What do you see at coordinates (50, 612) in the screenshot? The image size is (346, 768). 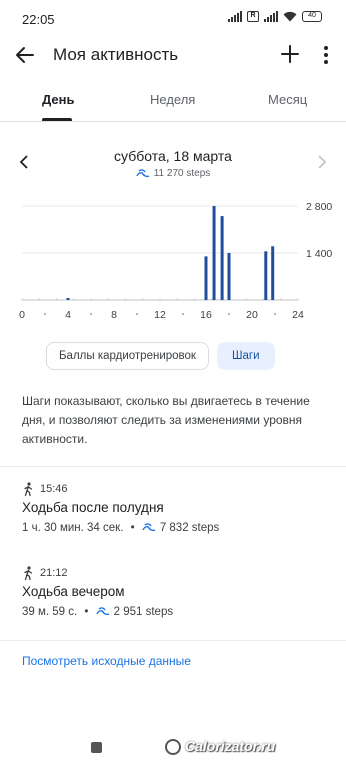 I see `activity-duration: 39 м. 59 с.` at bounding box center [50, 612].